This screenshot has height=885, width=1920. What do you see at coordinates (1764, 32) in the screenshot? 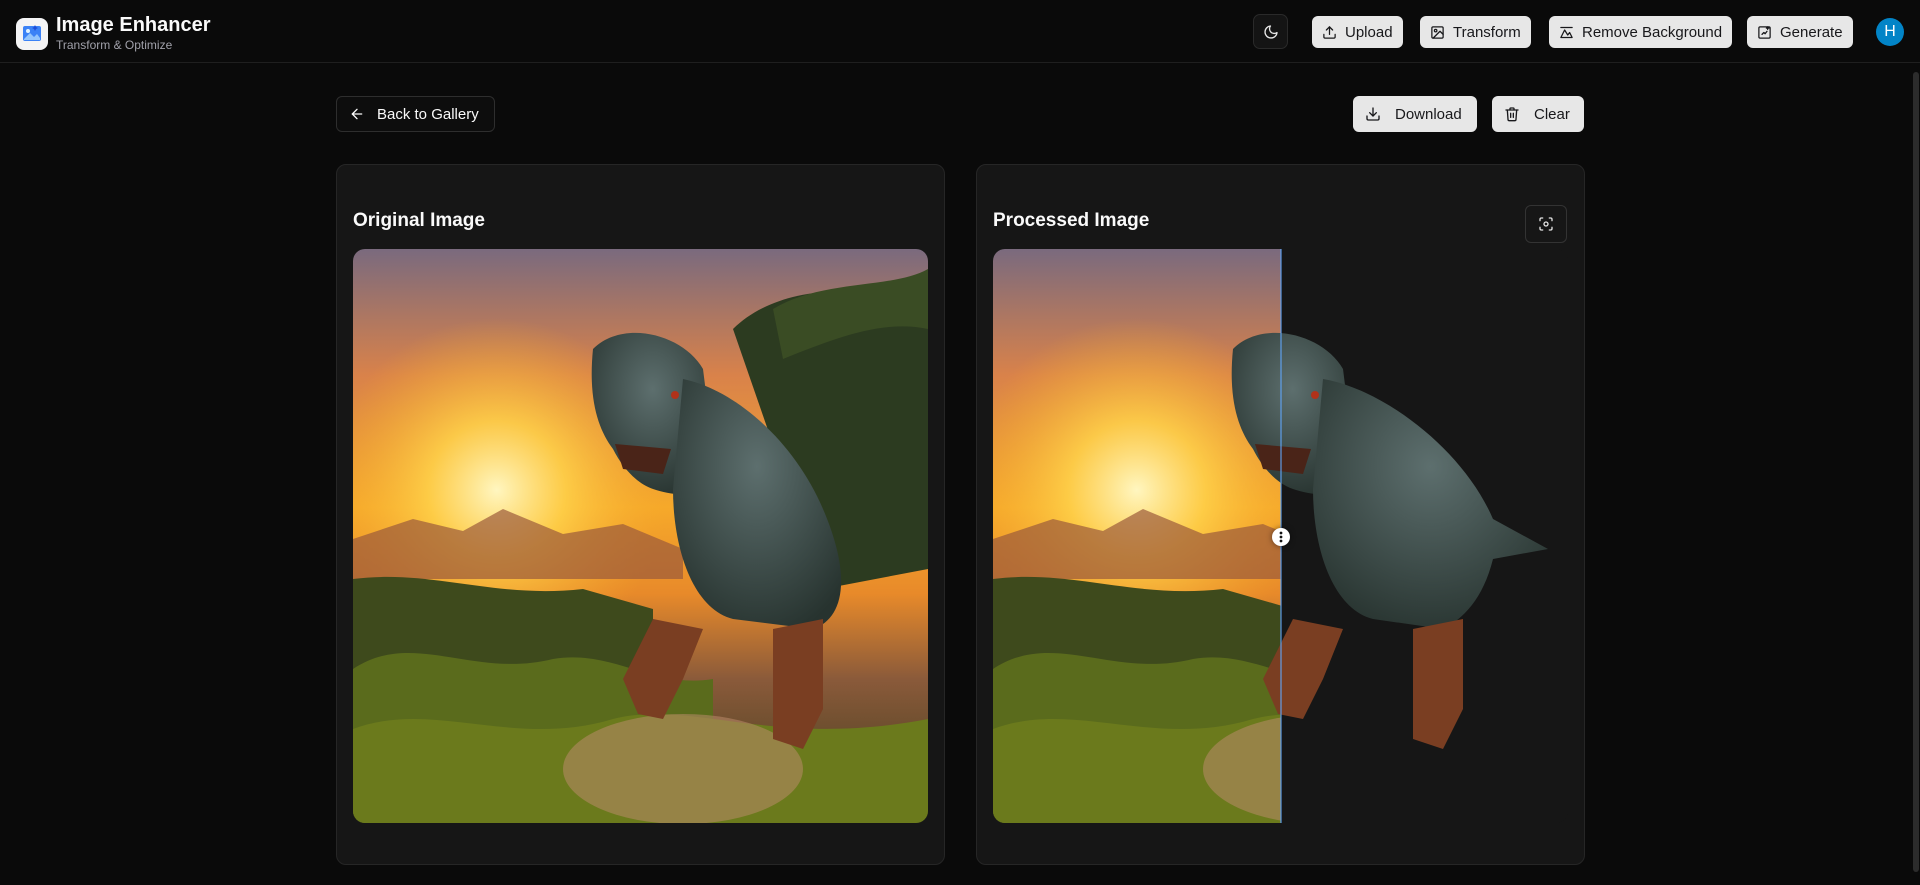
I see `generate-icon` at bounding box center [1764, 32].